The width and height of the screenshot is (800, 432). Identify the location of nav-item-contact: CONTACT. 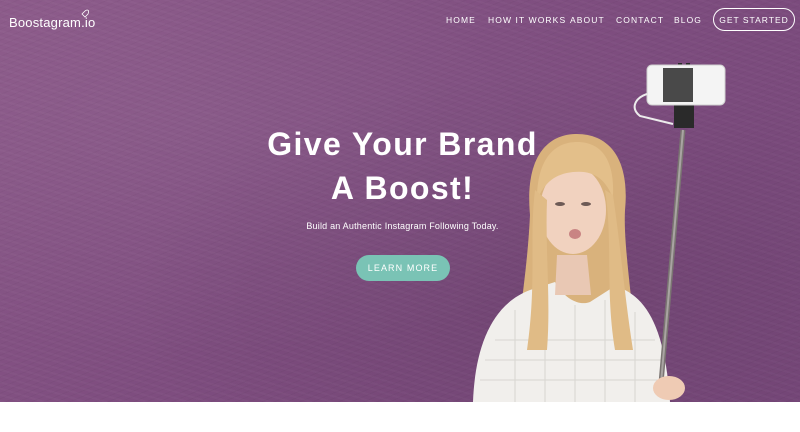
(640, 20).